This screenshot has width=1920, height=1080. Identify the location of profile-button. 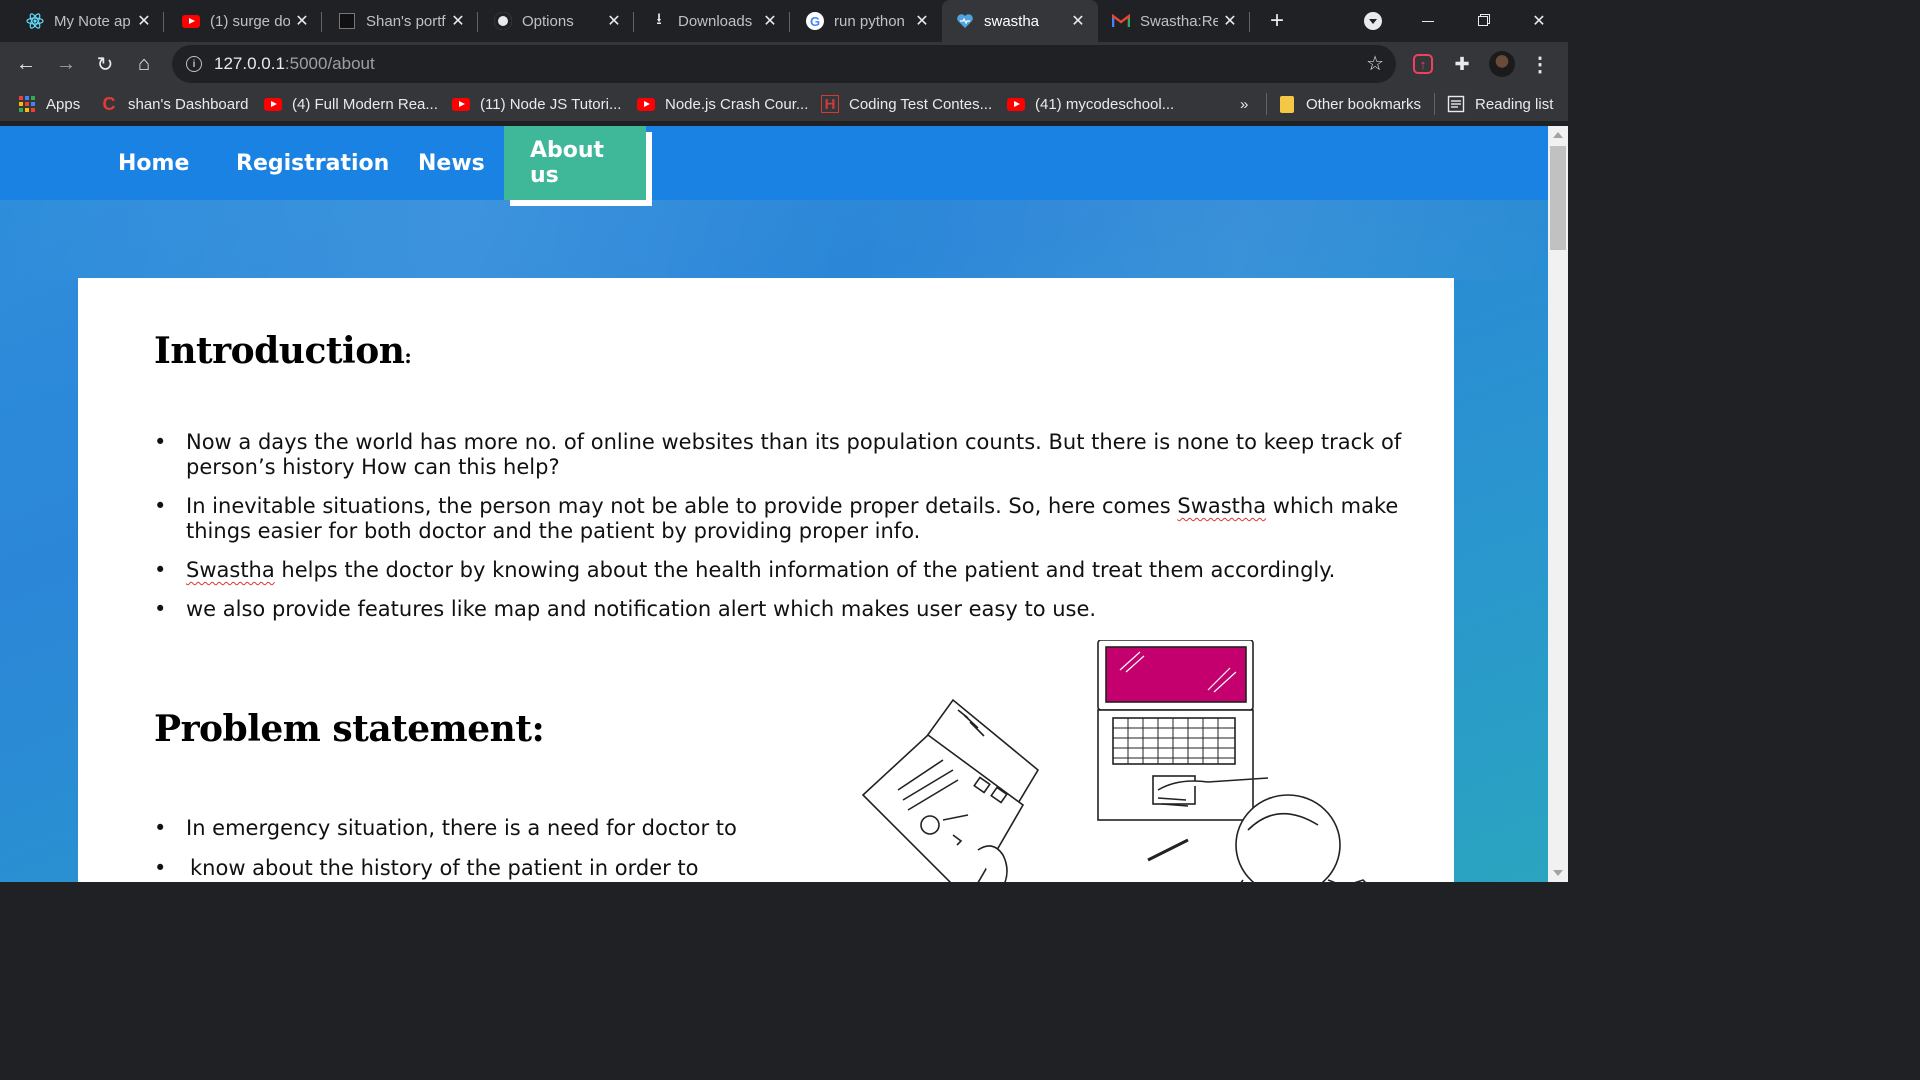
(1502, 64).